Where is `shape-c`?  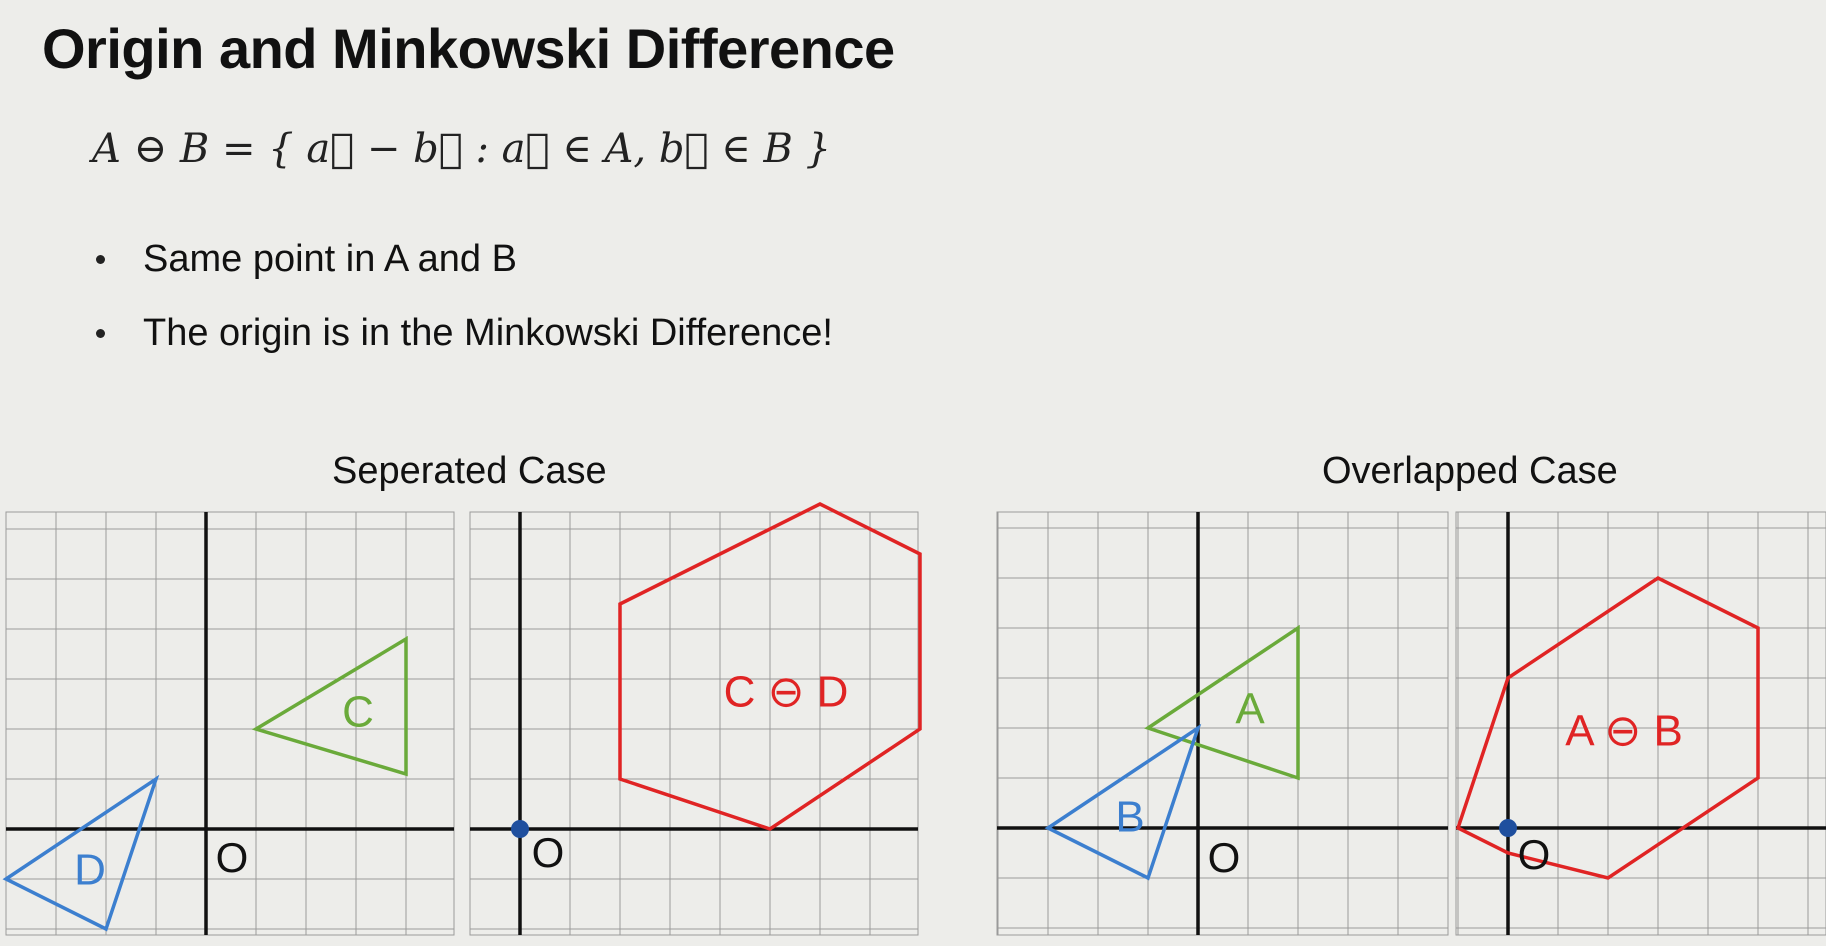
shape-c is located at coordinates (329, 706).